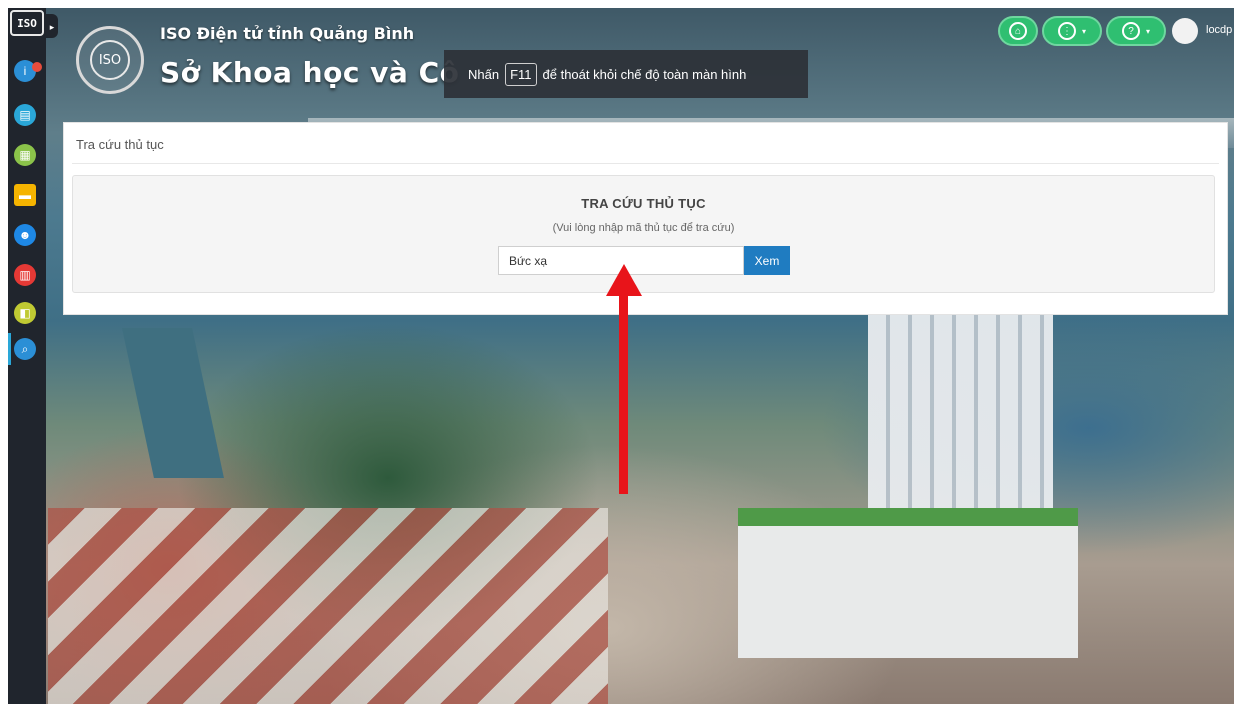 The height and width of the screenshot is (704, 1234). What do you see at coordinates (25, 195) in the screenshot?
I see `inbox-icon: ▬` at bounding box center [25, 195].